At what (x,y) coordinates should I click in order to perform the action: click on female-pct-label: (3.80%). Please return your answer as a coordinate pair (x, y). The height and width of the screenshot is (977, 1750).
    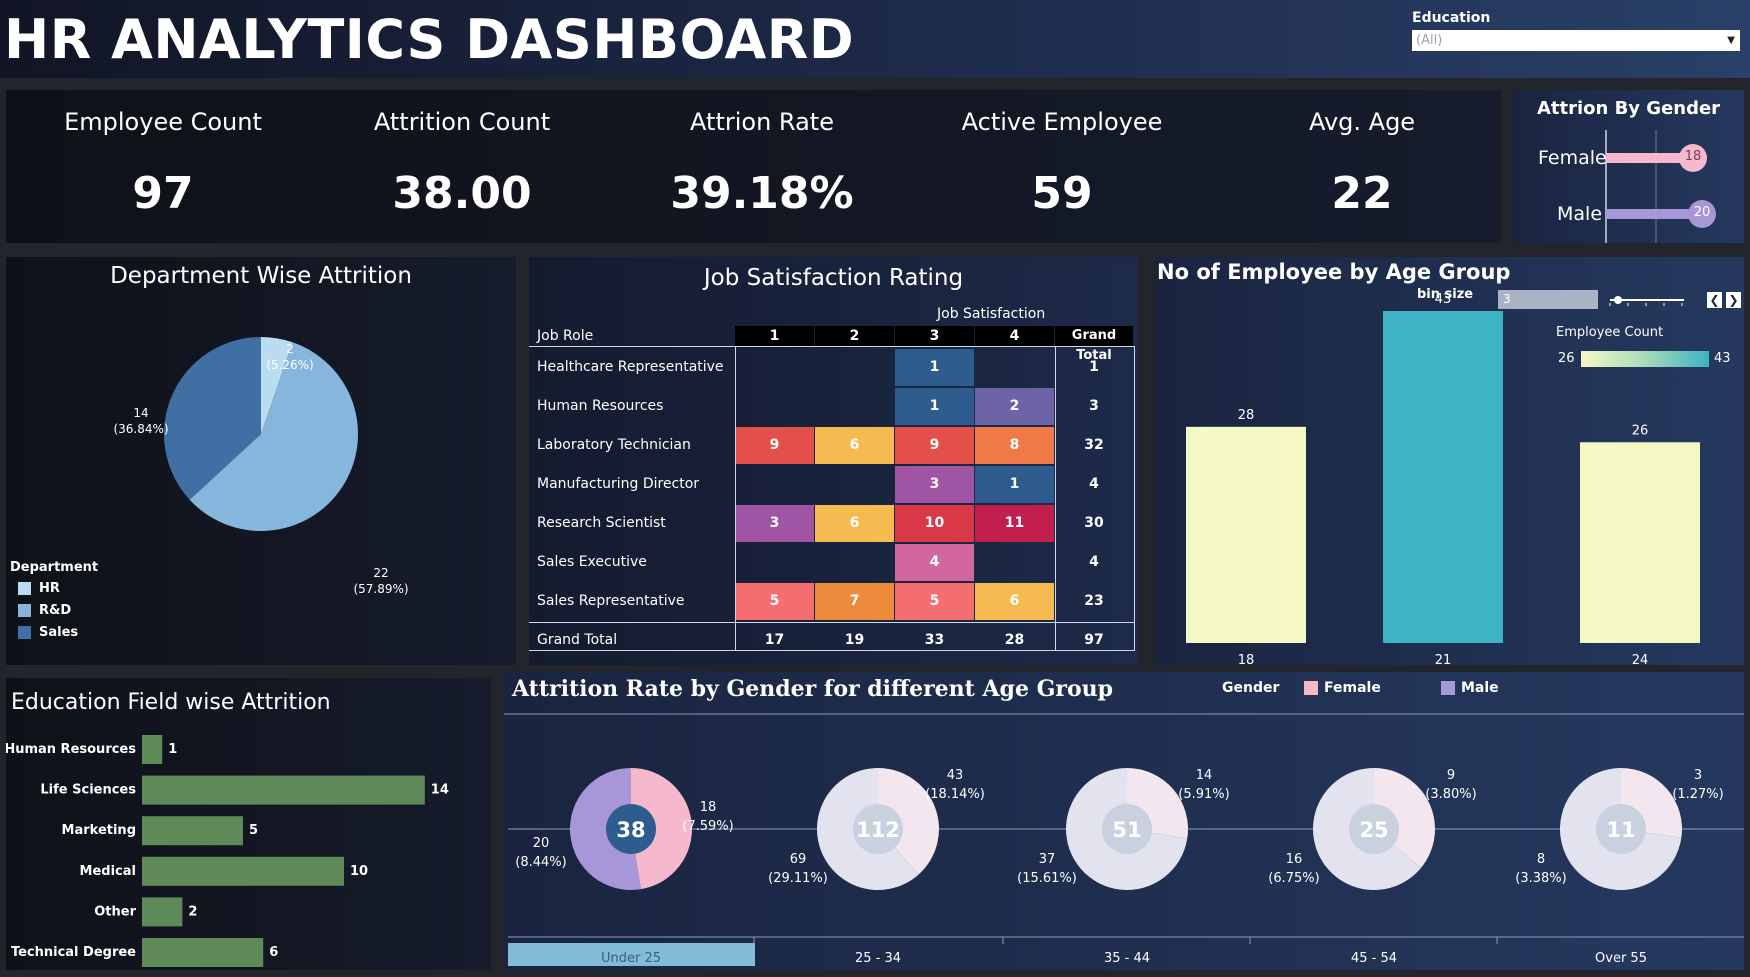
    Looking at the image, I should click on (1450, 794).